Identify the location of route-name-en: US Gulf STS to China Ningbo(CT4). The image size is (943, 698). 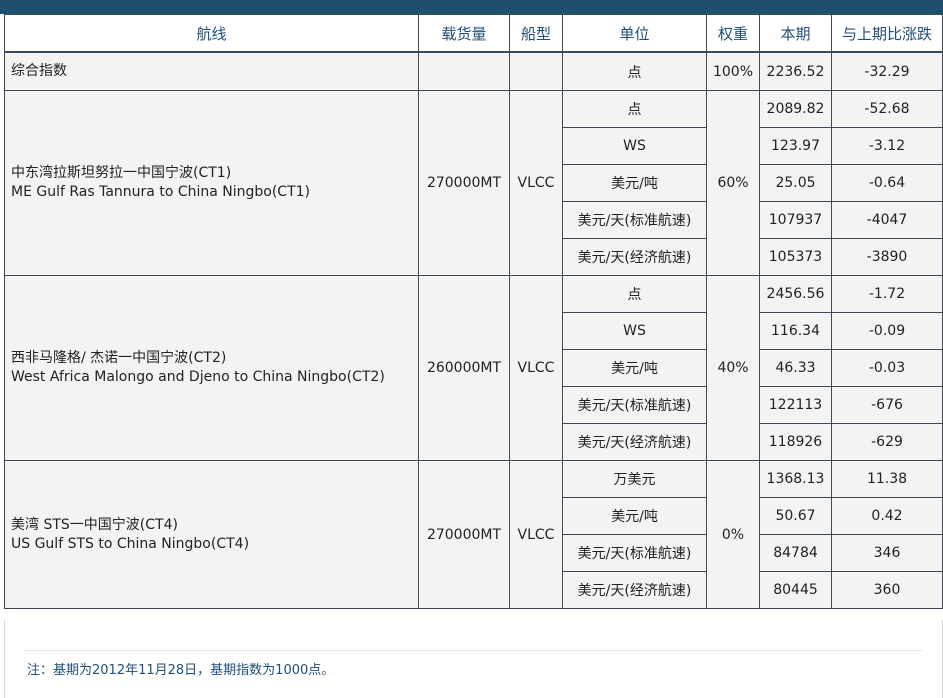
(130, 543).